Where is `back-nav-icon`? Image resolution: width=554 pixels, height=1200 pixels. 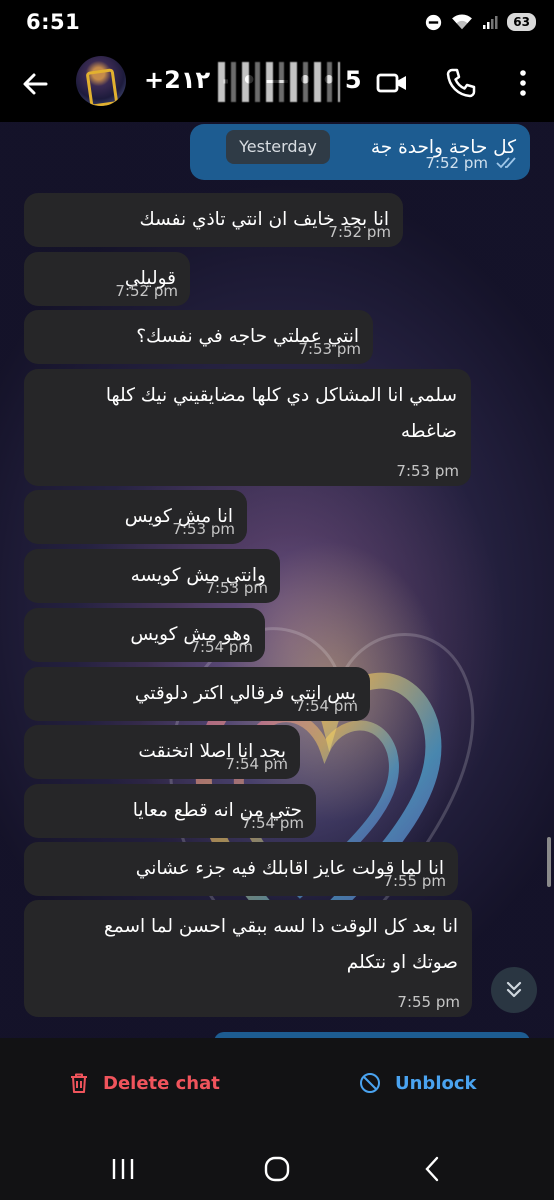 back-nav-icon is located at coordinates (433, 1169).